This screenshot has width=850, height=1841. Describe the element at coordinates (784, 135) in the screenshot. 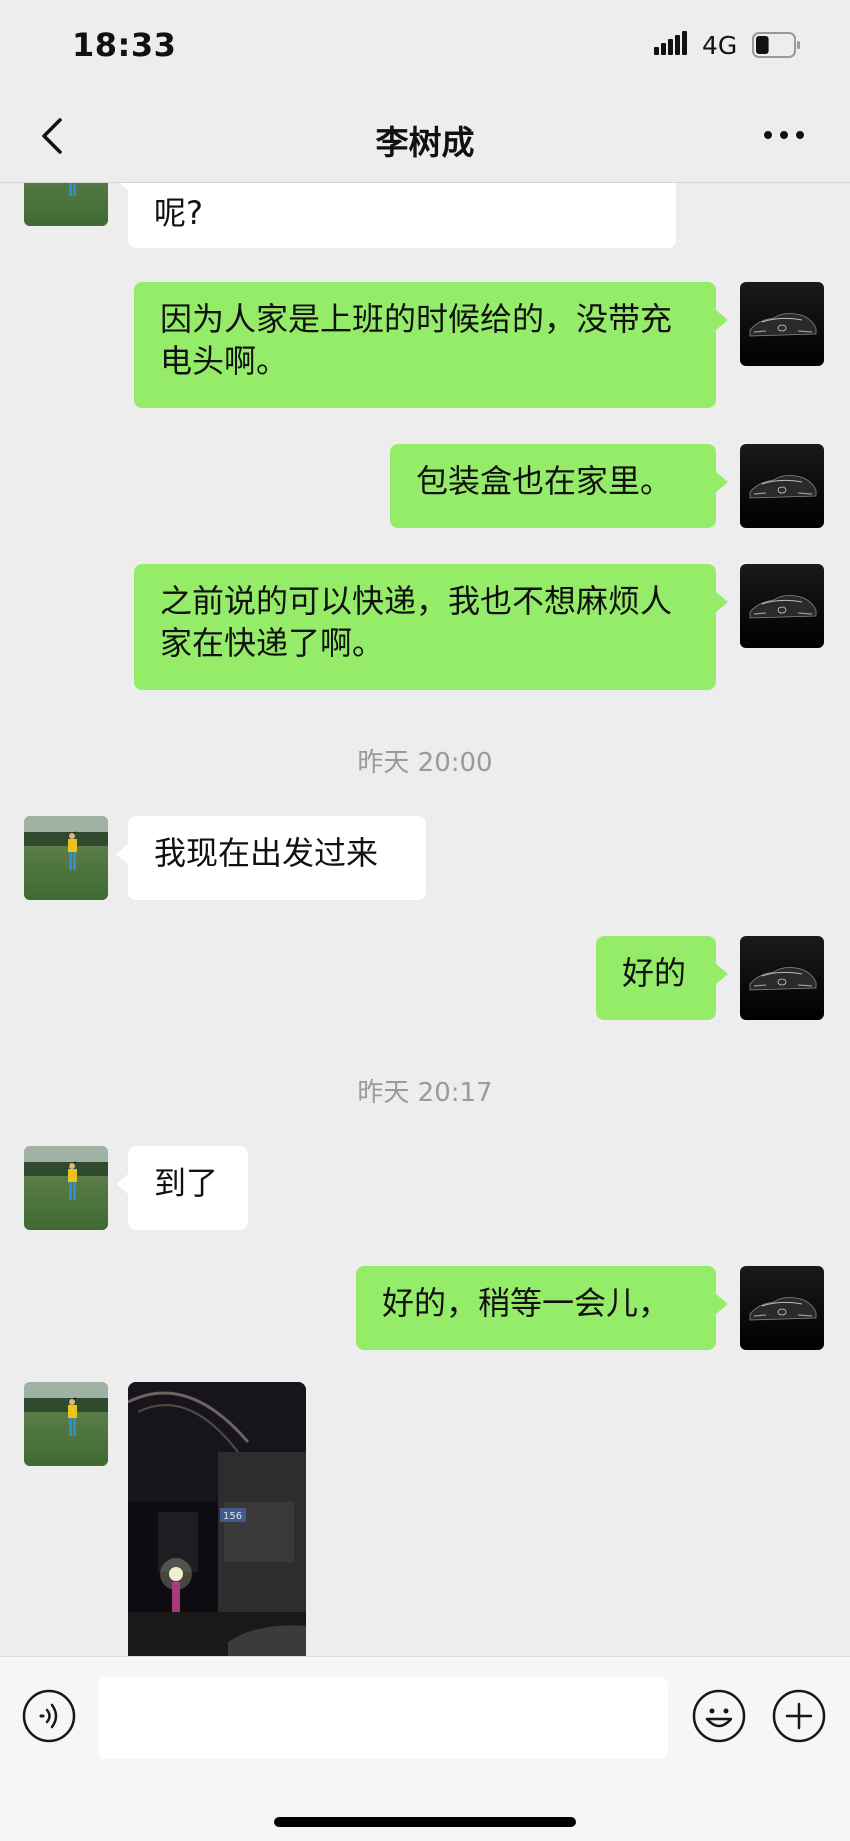

I see `more-dots-icon` at that location.